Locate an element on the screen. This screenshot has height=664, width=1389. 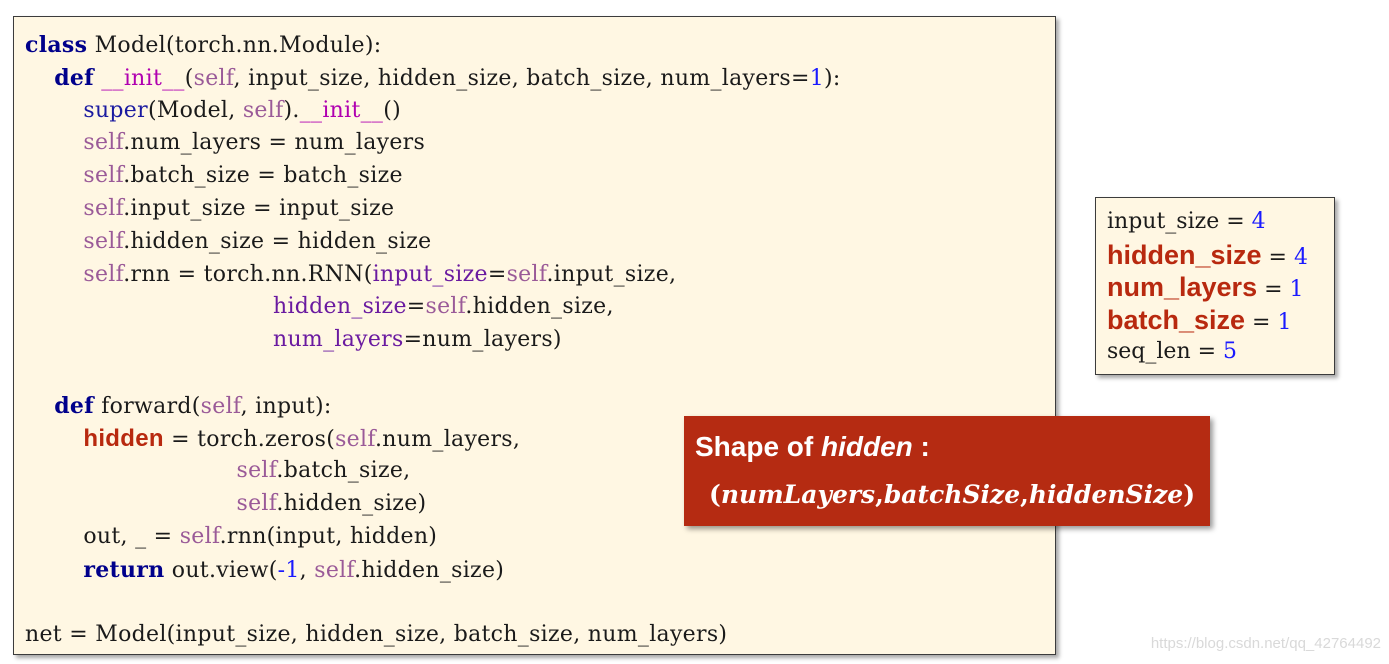
callout-title-suffix: : is located at coordinates (921, 446).